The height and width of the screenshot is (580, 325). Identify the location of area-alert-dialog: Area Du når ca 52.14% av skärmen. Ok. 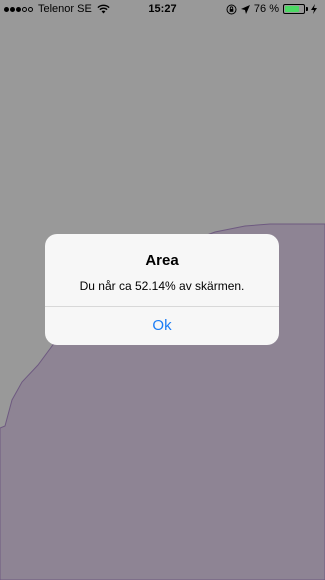
(162, 289).